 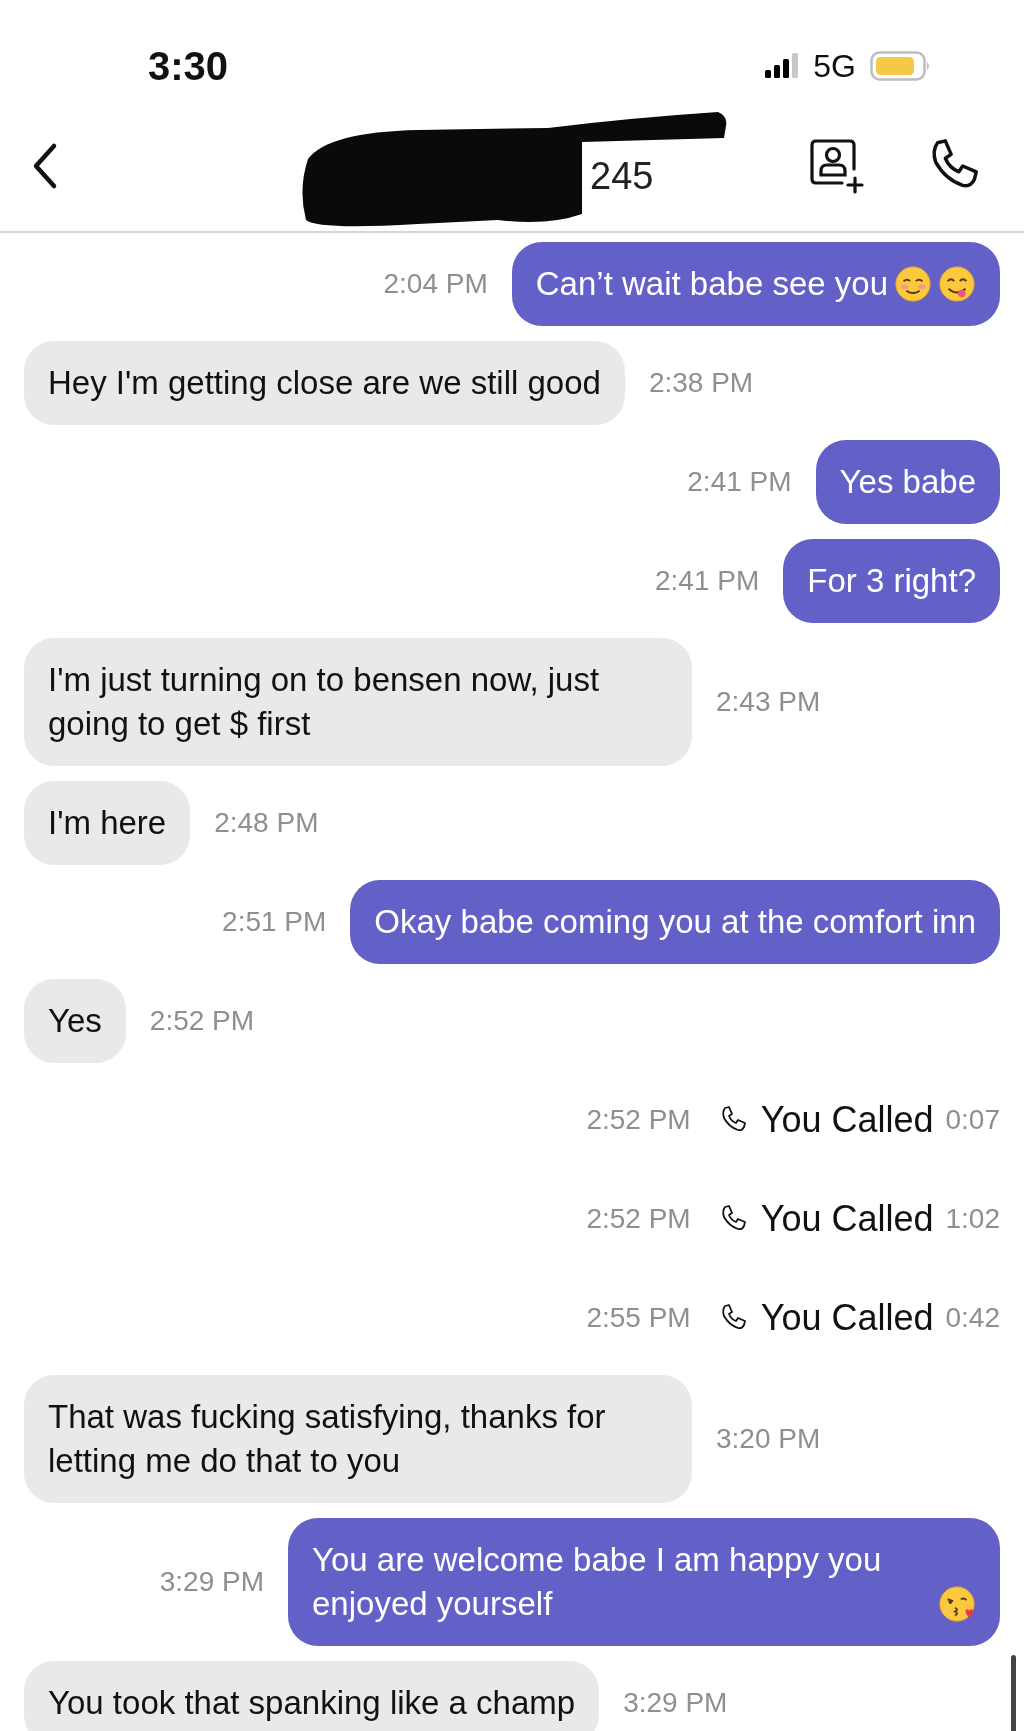 What do you see at coordinates (312, 1703) in the screenshot?
I see `message-text: You took that spanking like a champ` at bounding box center [312, 1703].